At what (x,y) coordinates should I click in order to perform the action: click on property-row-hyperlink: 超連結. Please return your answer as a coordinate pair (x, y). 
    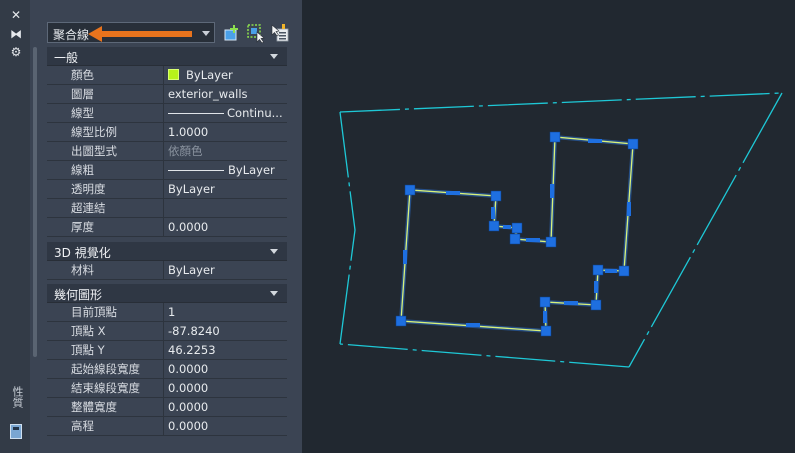
    Looking at the image, I should click on (167, 208).